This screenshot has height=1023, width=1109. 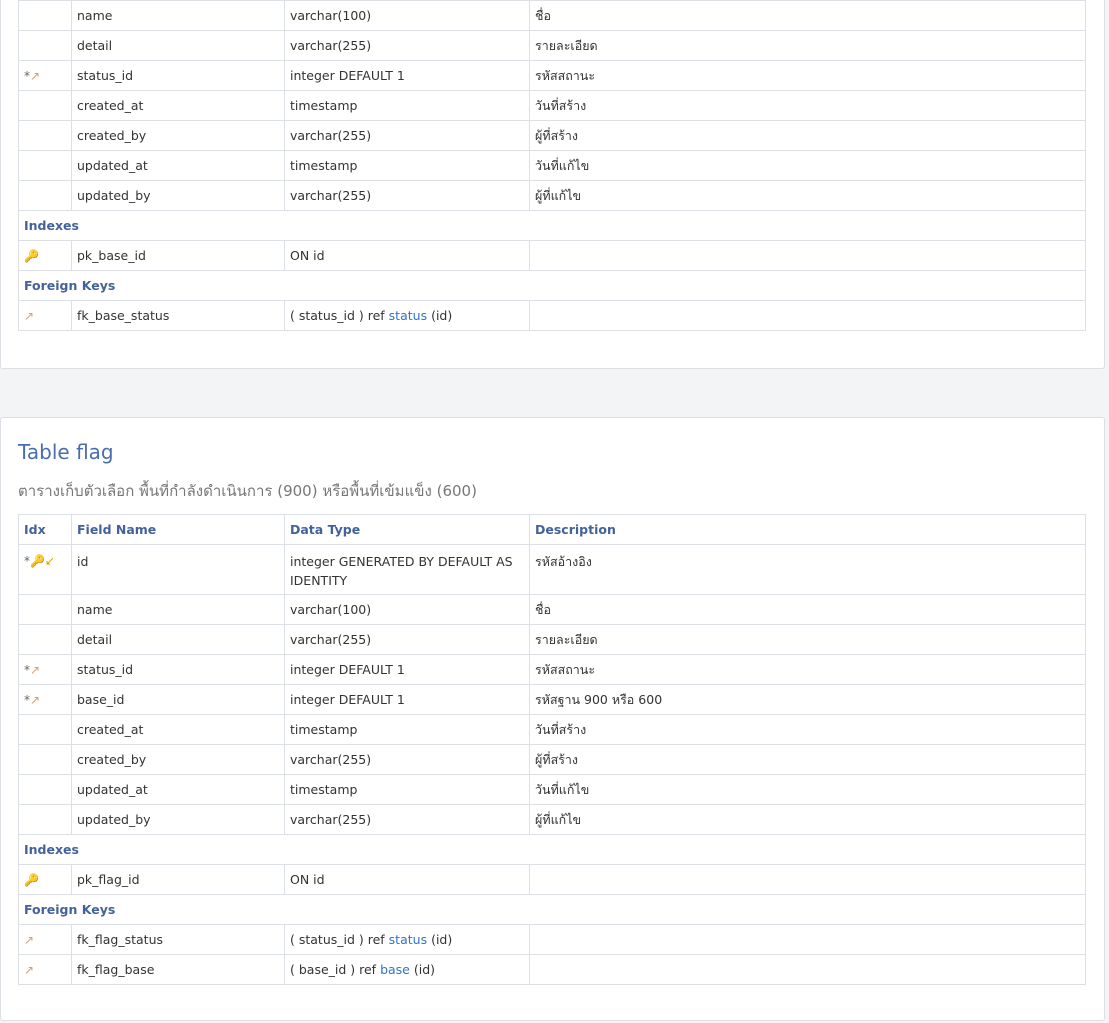 I want to click on table-row: updated_by varchar(255) ผู้ที่แก้ไข, so click(x=552, y=819).